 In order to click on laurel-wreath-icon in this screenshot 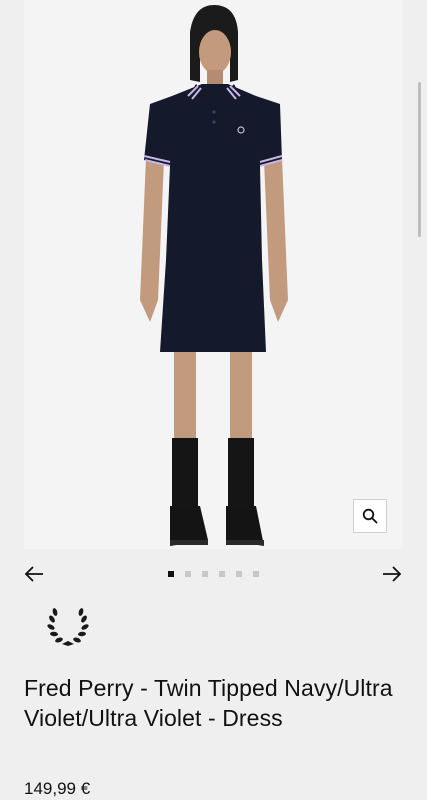, I will do `click(68, 627)`.